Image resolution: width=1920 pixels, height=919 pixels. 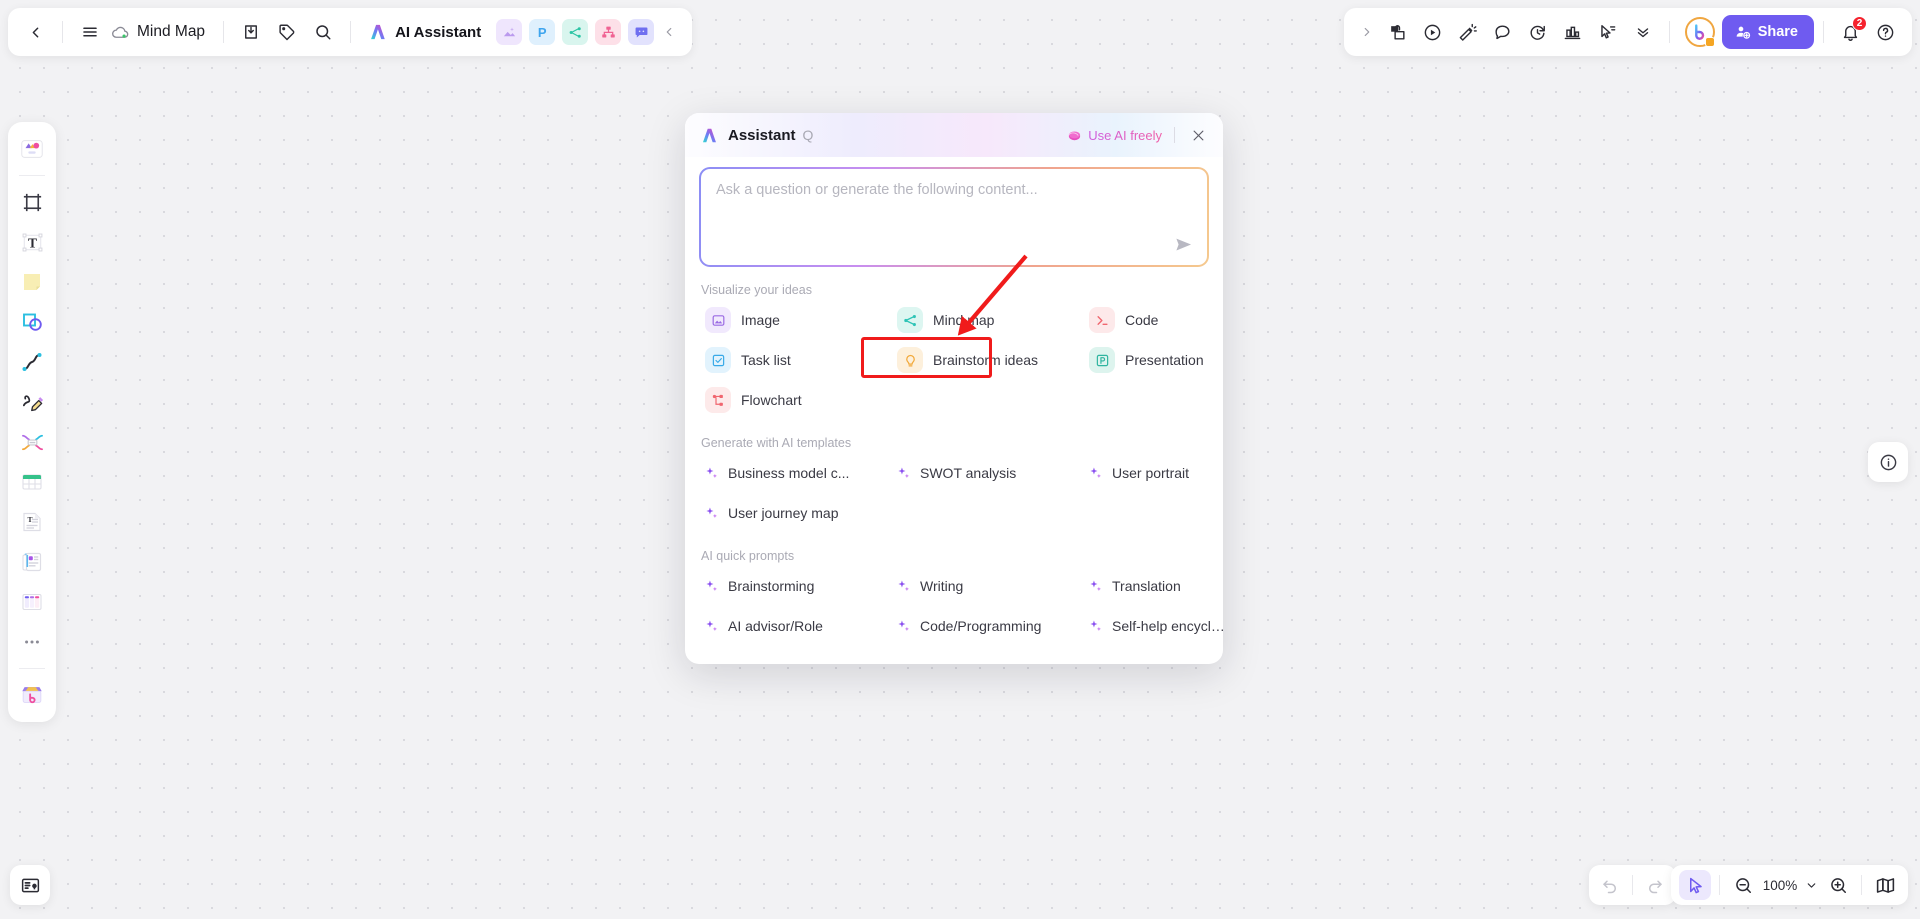 I want to click on sidebar-item-mindmap, so click(x=32, y=442).